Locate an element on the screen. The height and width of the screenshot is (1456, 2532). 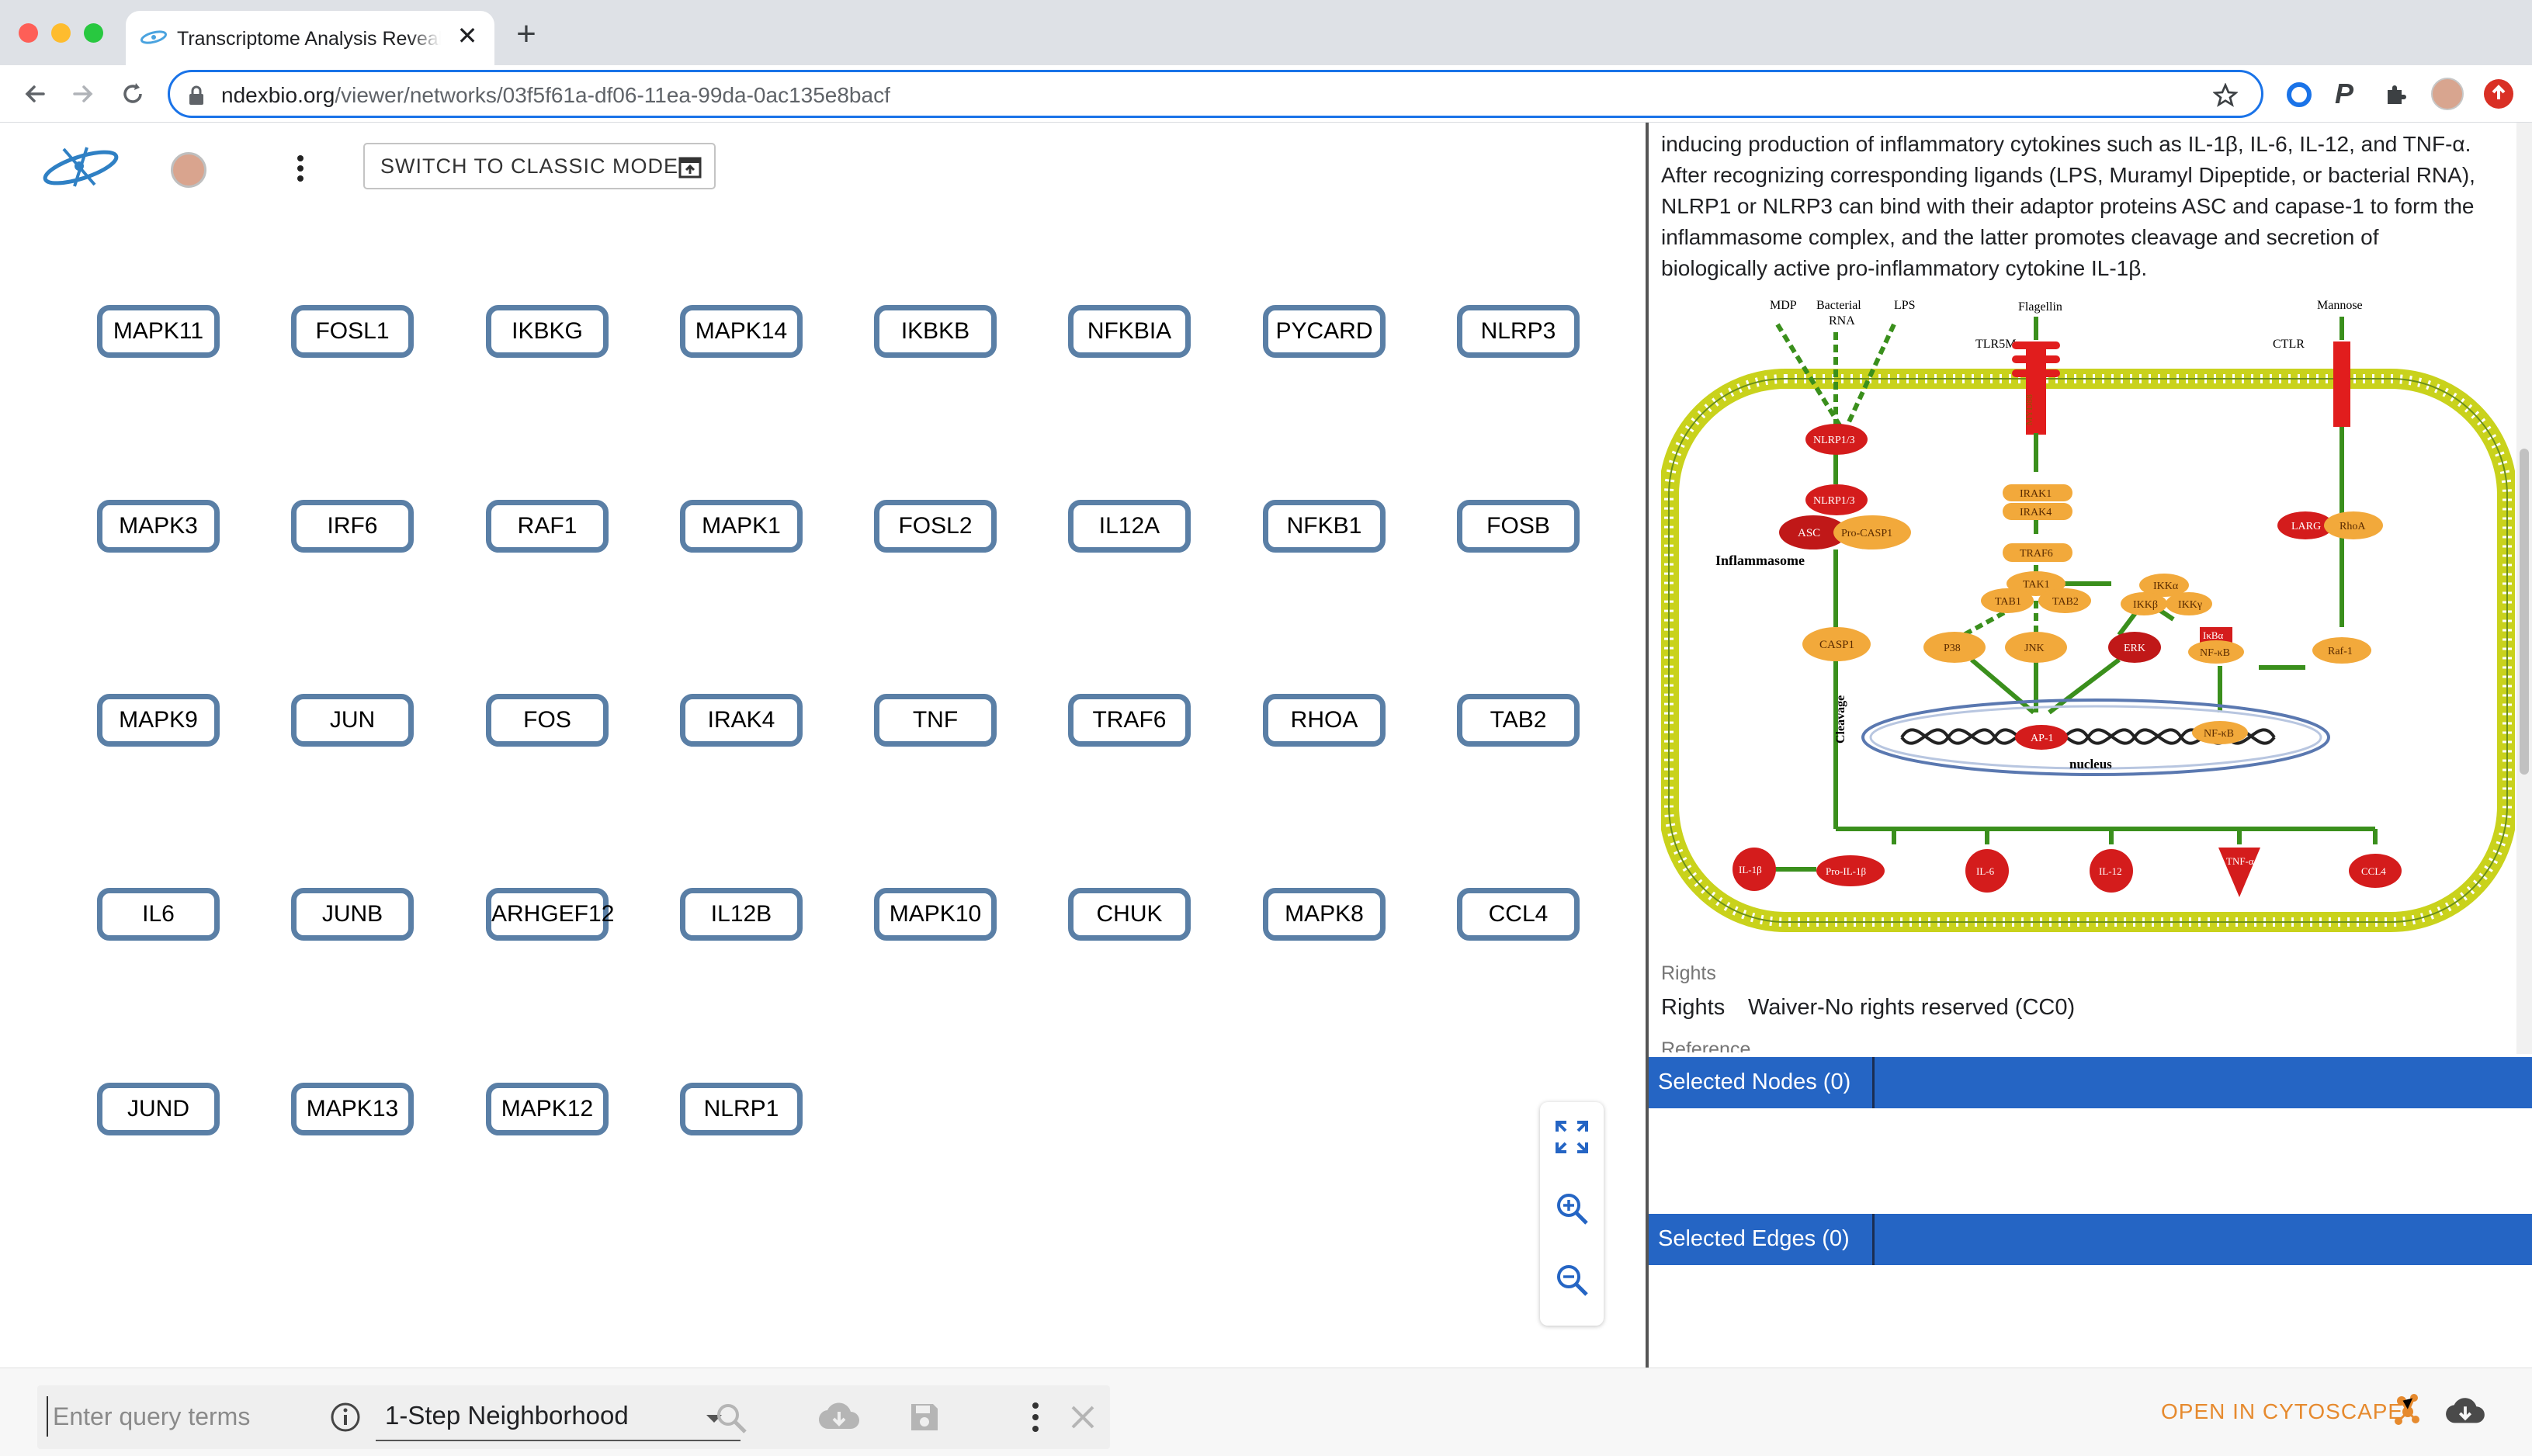
user-avatar is located at coordinates (188, 170).